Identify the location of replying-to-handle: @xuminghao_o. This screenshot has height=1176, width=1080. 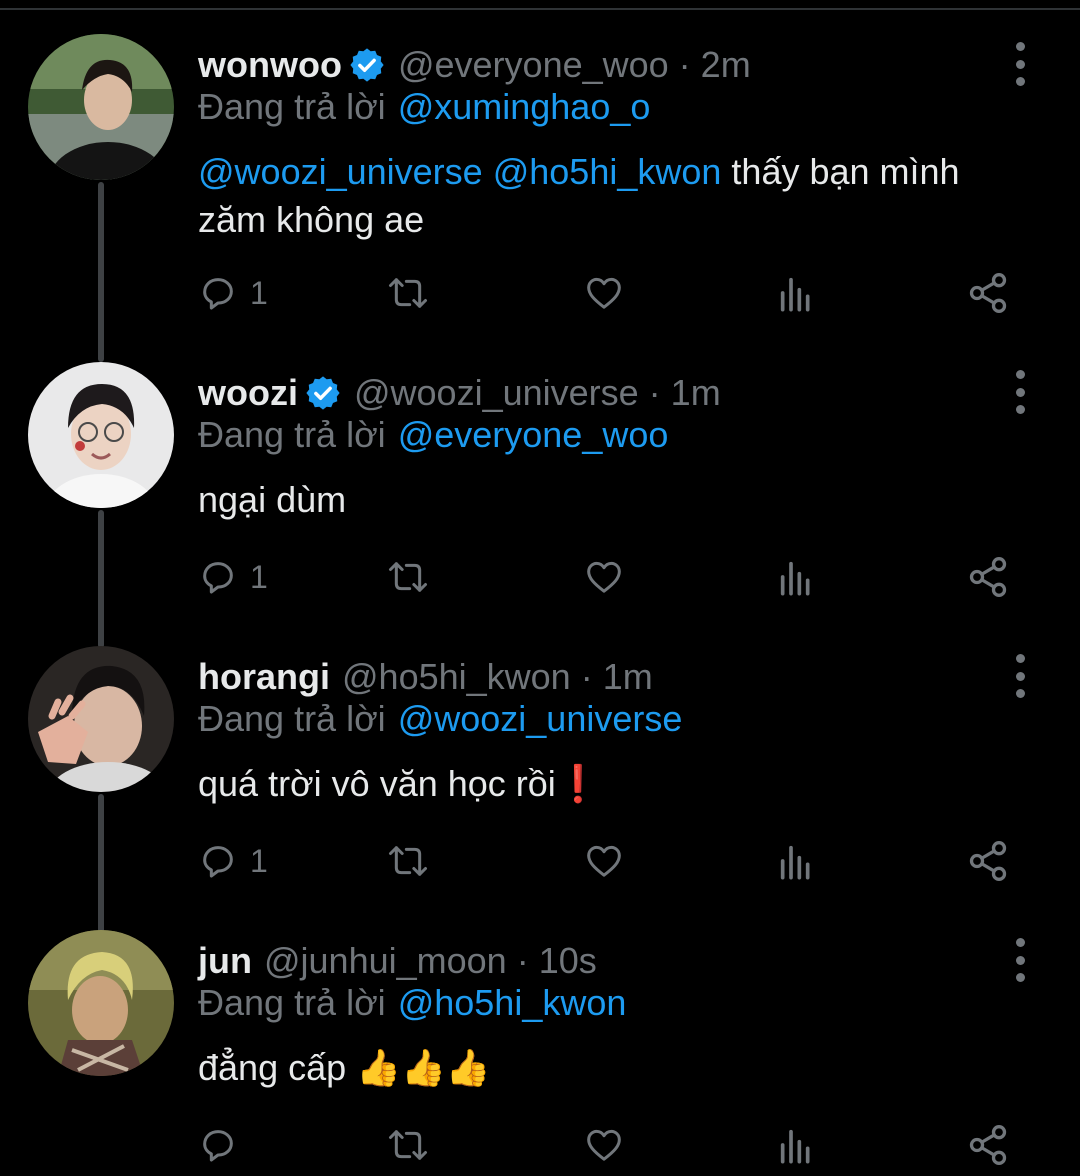
(524, 106).